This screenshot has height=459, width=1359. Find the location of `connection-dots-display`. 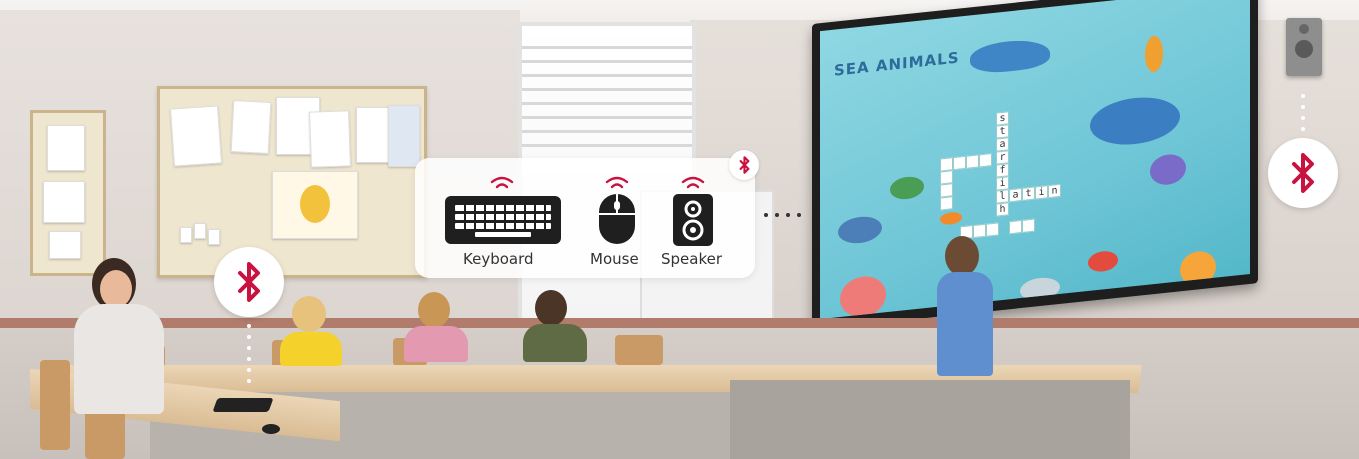

connection-dots-display is located at coordinates (782, 215).